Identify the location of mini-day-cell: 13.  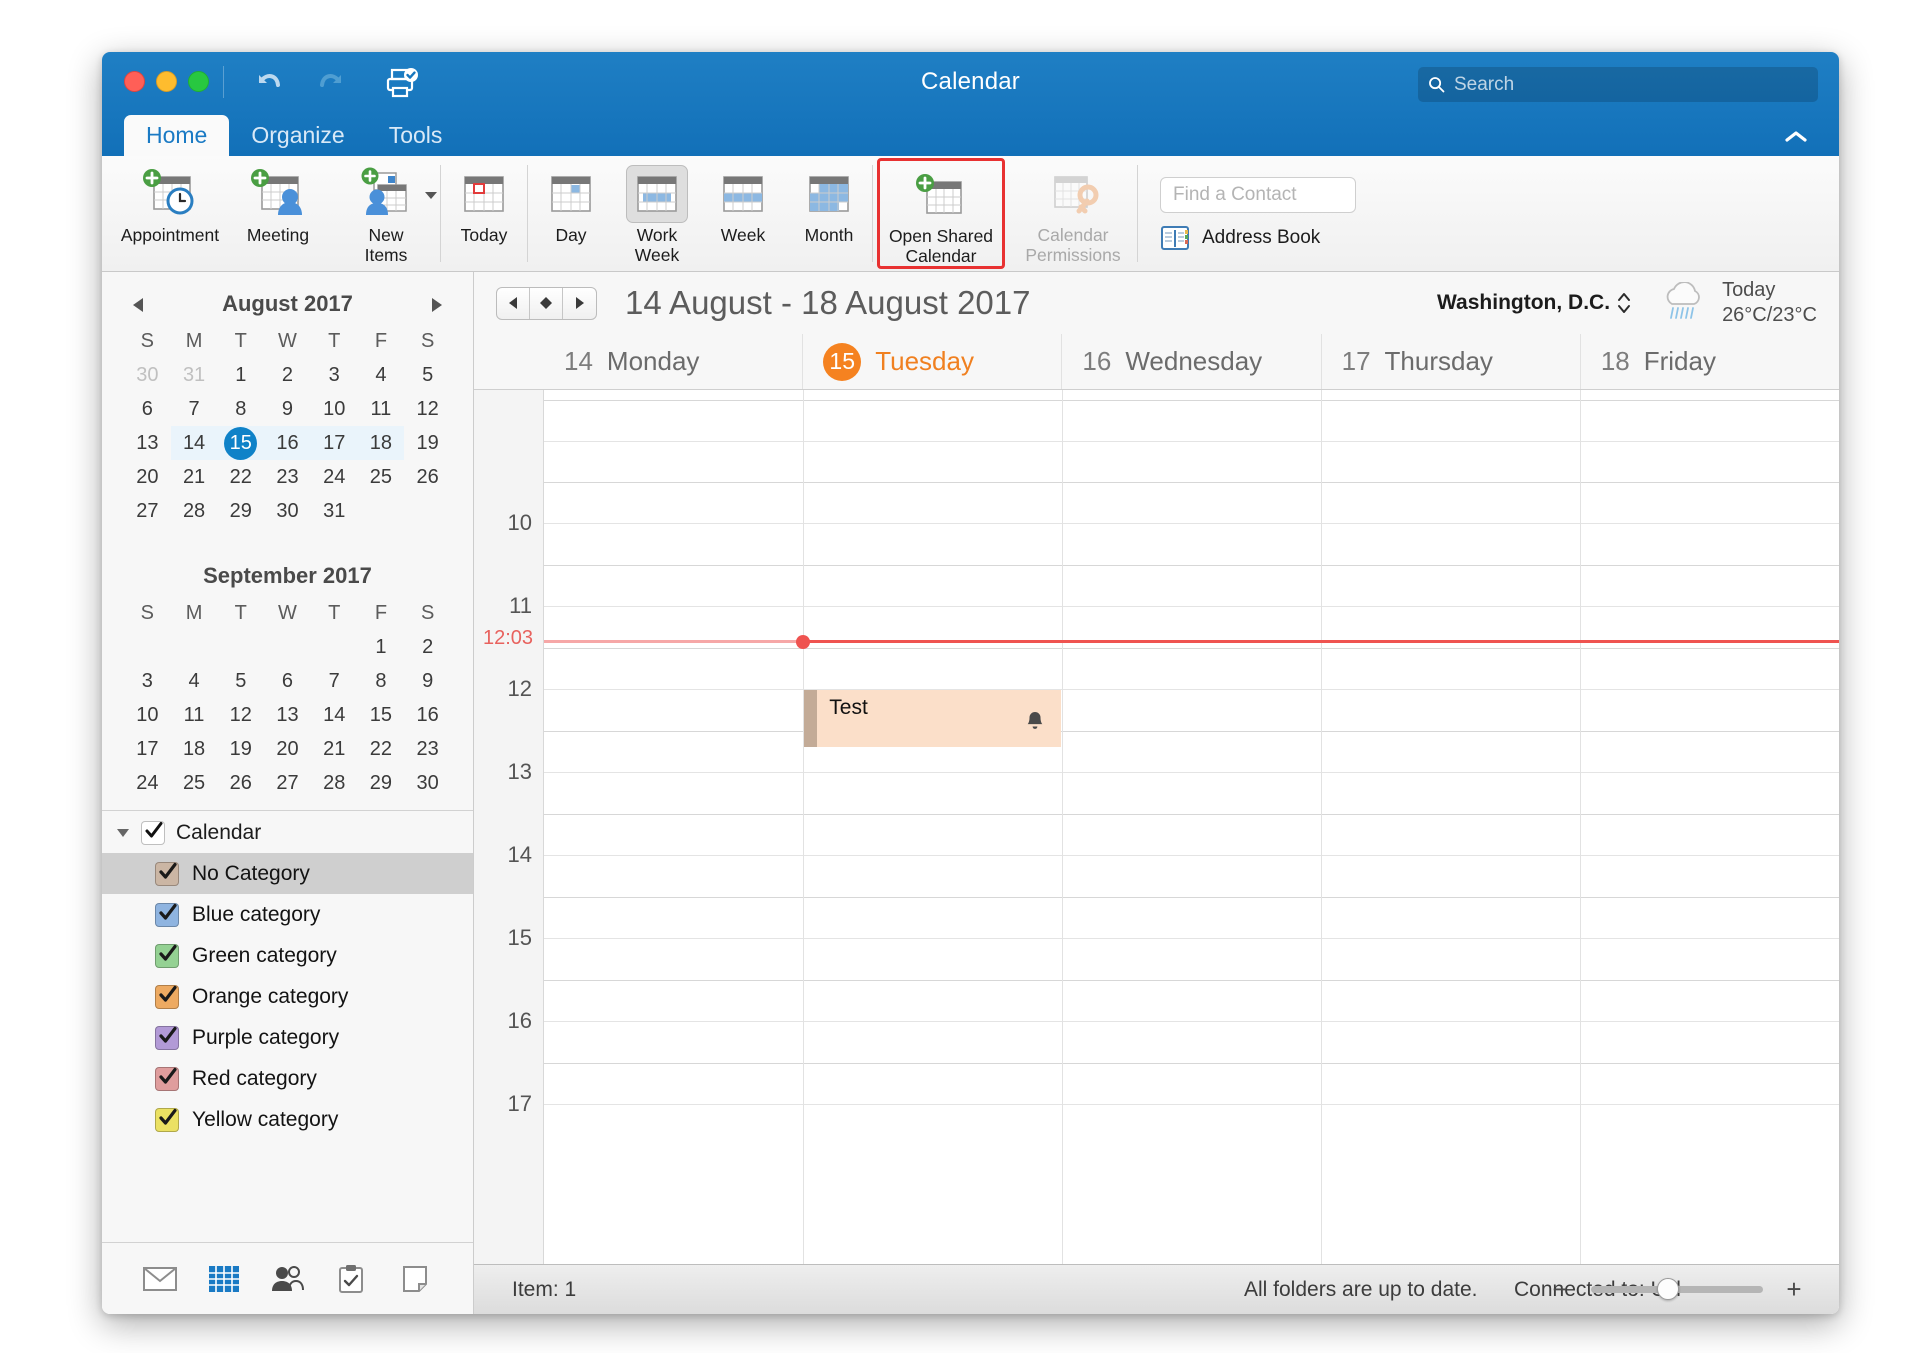
(147, 443).